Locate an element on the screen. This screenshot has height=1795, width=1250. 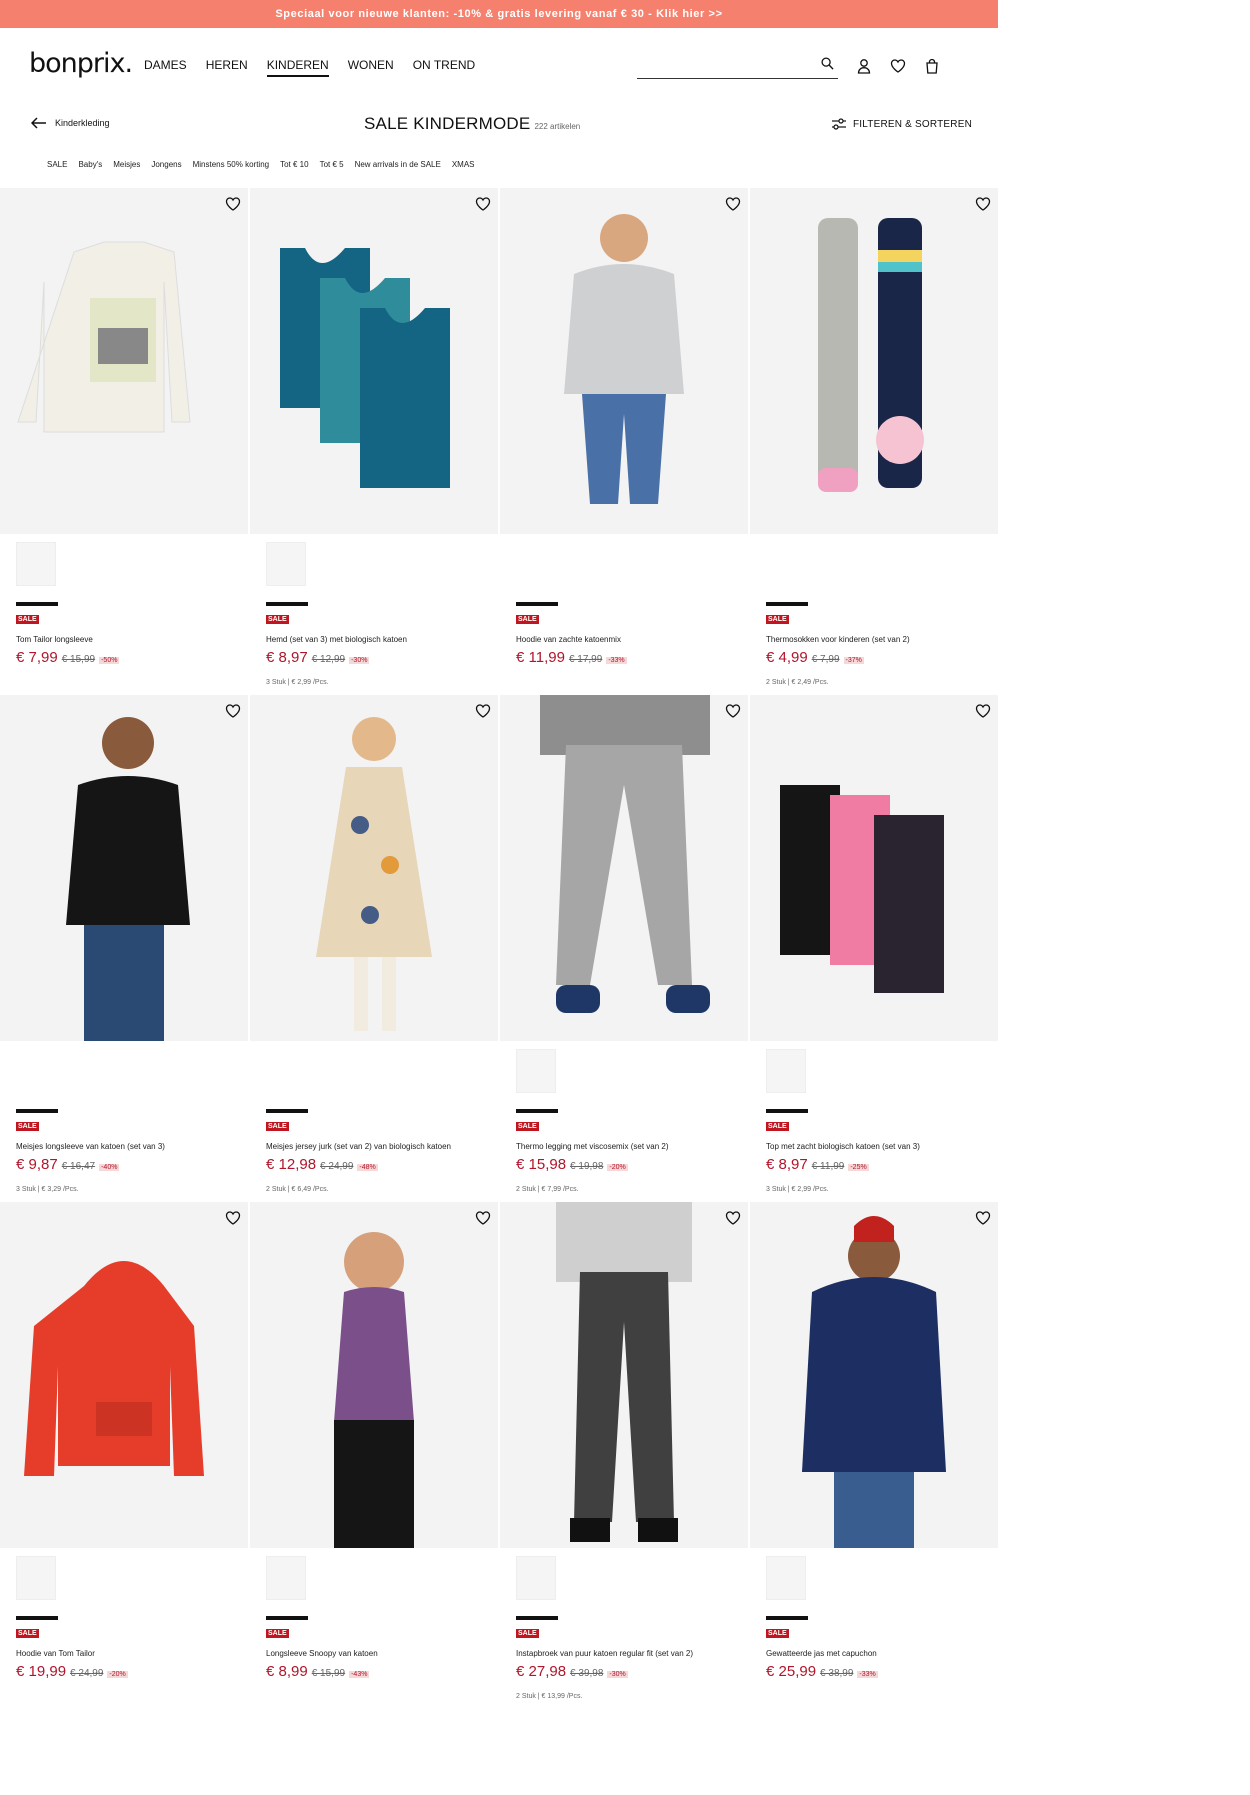
back-link: Kinderkleding is located at coordinates (70, 123).